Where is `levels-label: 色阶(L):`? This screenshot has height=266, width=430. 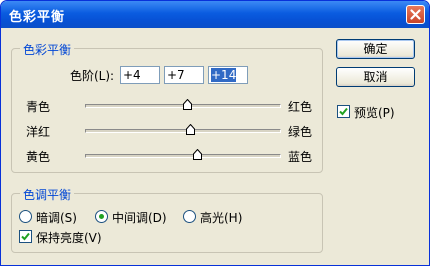 levels-label: 色阶(L): is located at coordinates (92, 76).